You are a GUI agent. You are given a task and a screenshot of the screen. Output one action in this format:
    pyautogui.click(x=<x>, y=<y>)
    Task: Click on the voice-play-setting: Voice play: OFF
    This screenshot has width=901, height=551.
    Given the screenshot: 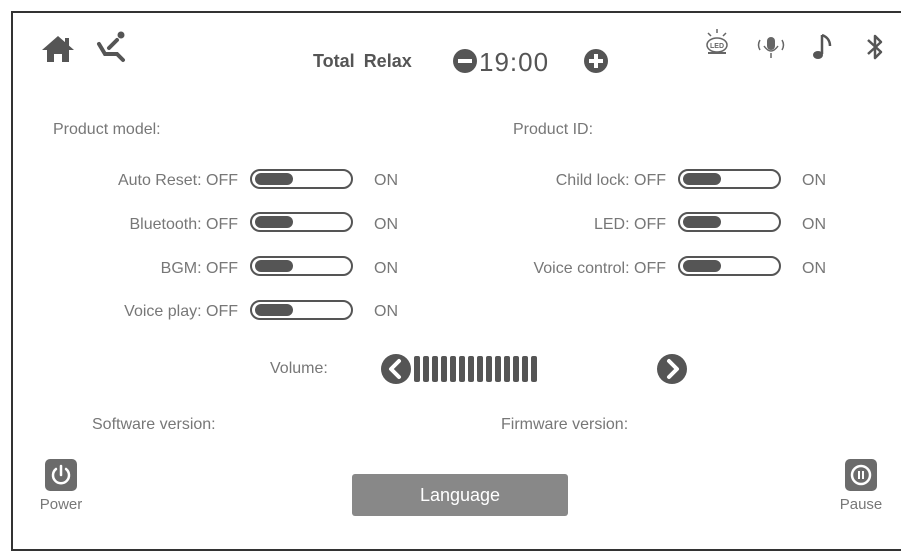 What is the action you would take?
    pyautogui.click(x=149, y=312)
    